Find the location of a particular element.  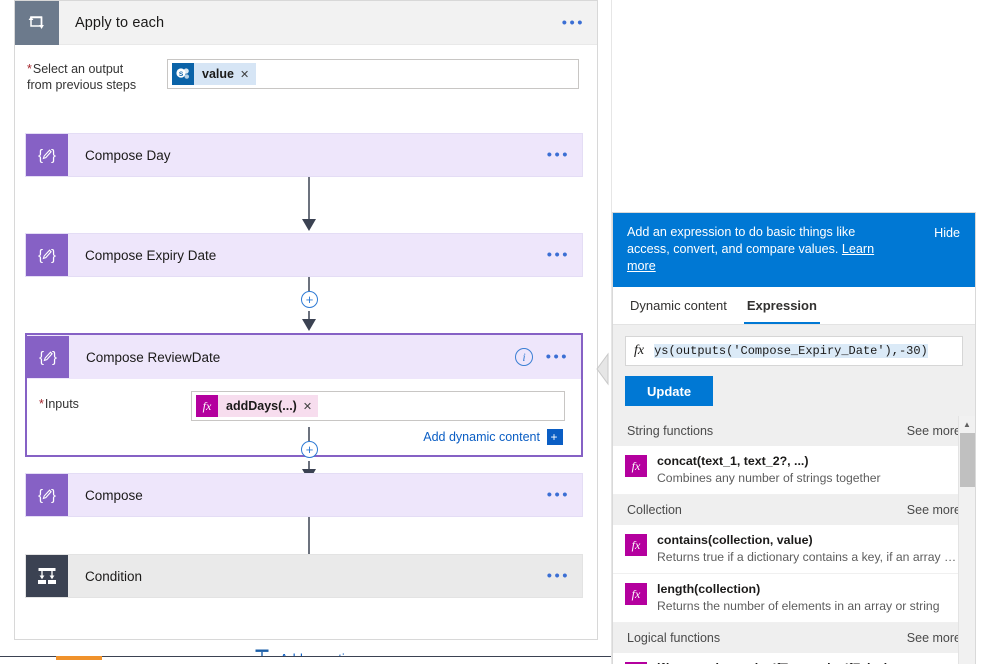

action-title: Compose ReviewDate is located at coordinates (153, 357).